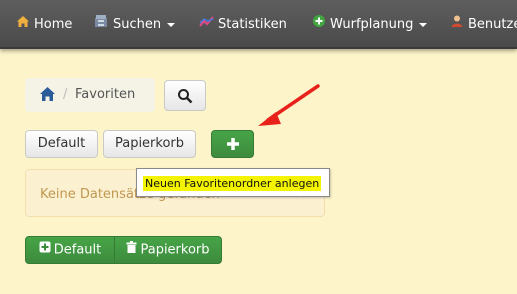  I want to click on plus-square-icon, so click(45, 250).